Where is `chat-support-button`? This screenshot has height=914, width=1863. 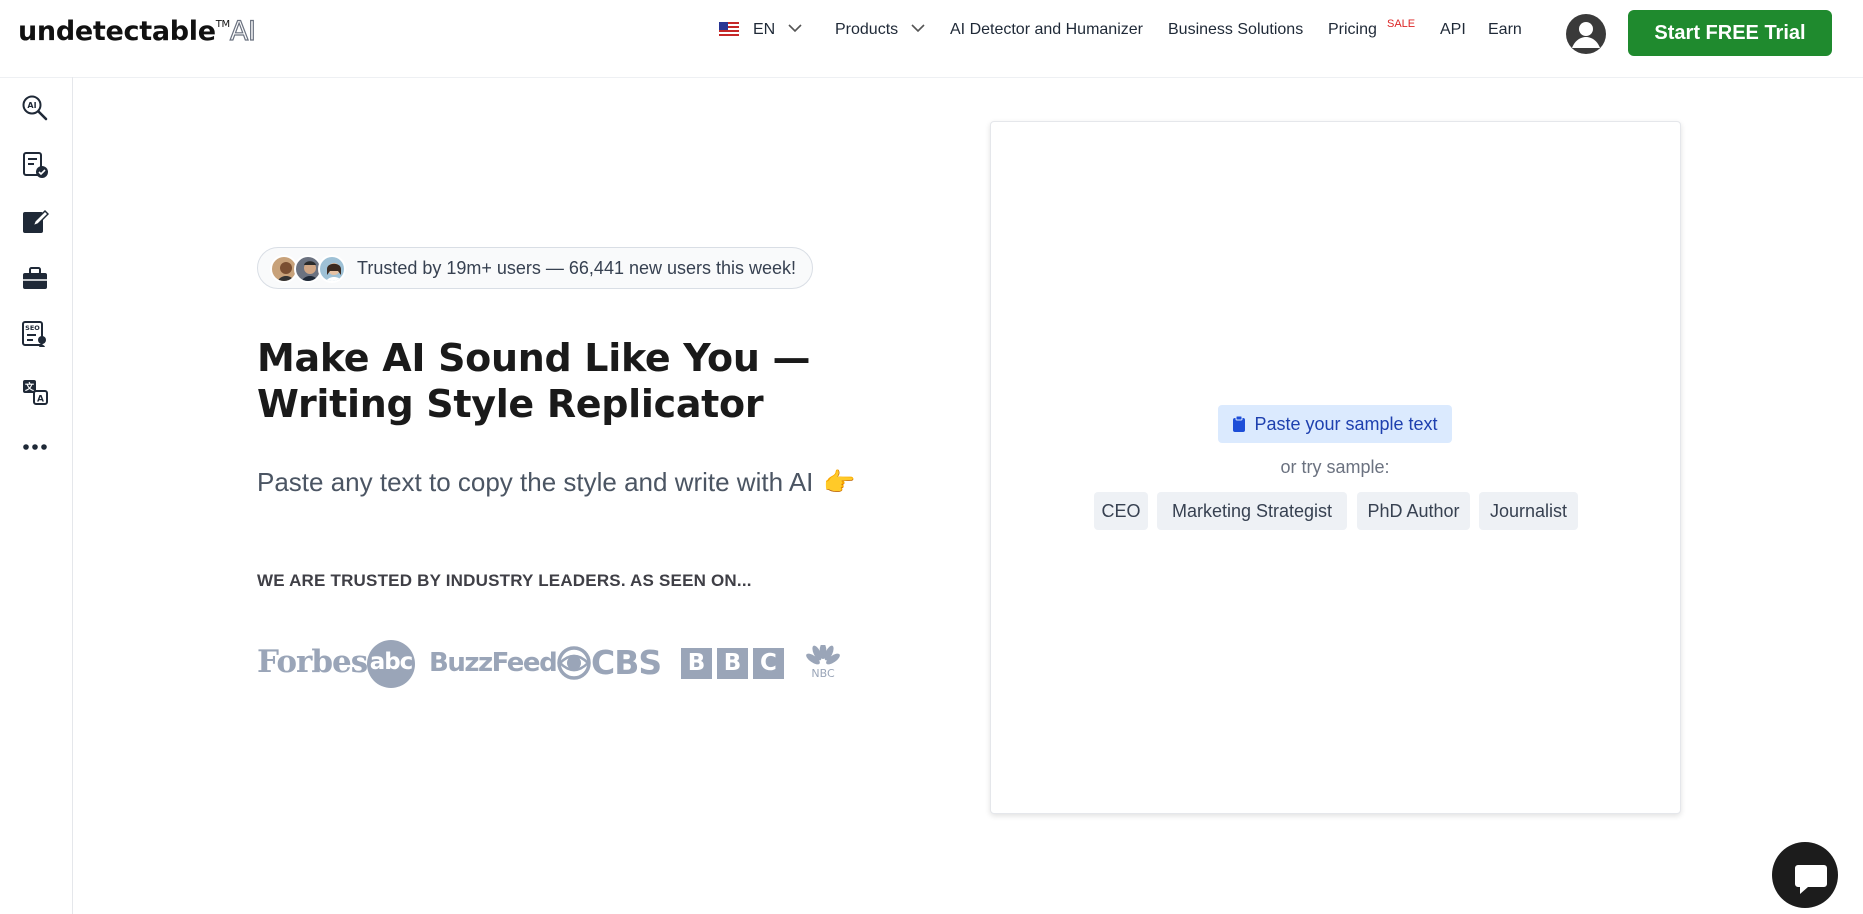 chat-support-button is located at coordinates (1805, 875).